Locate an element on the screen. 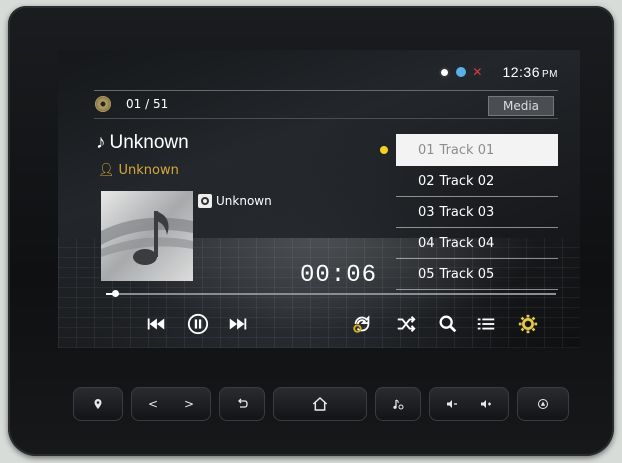 The image size is (622, 463). person-icon: 👤︎ is located at coordinates (106, 170).